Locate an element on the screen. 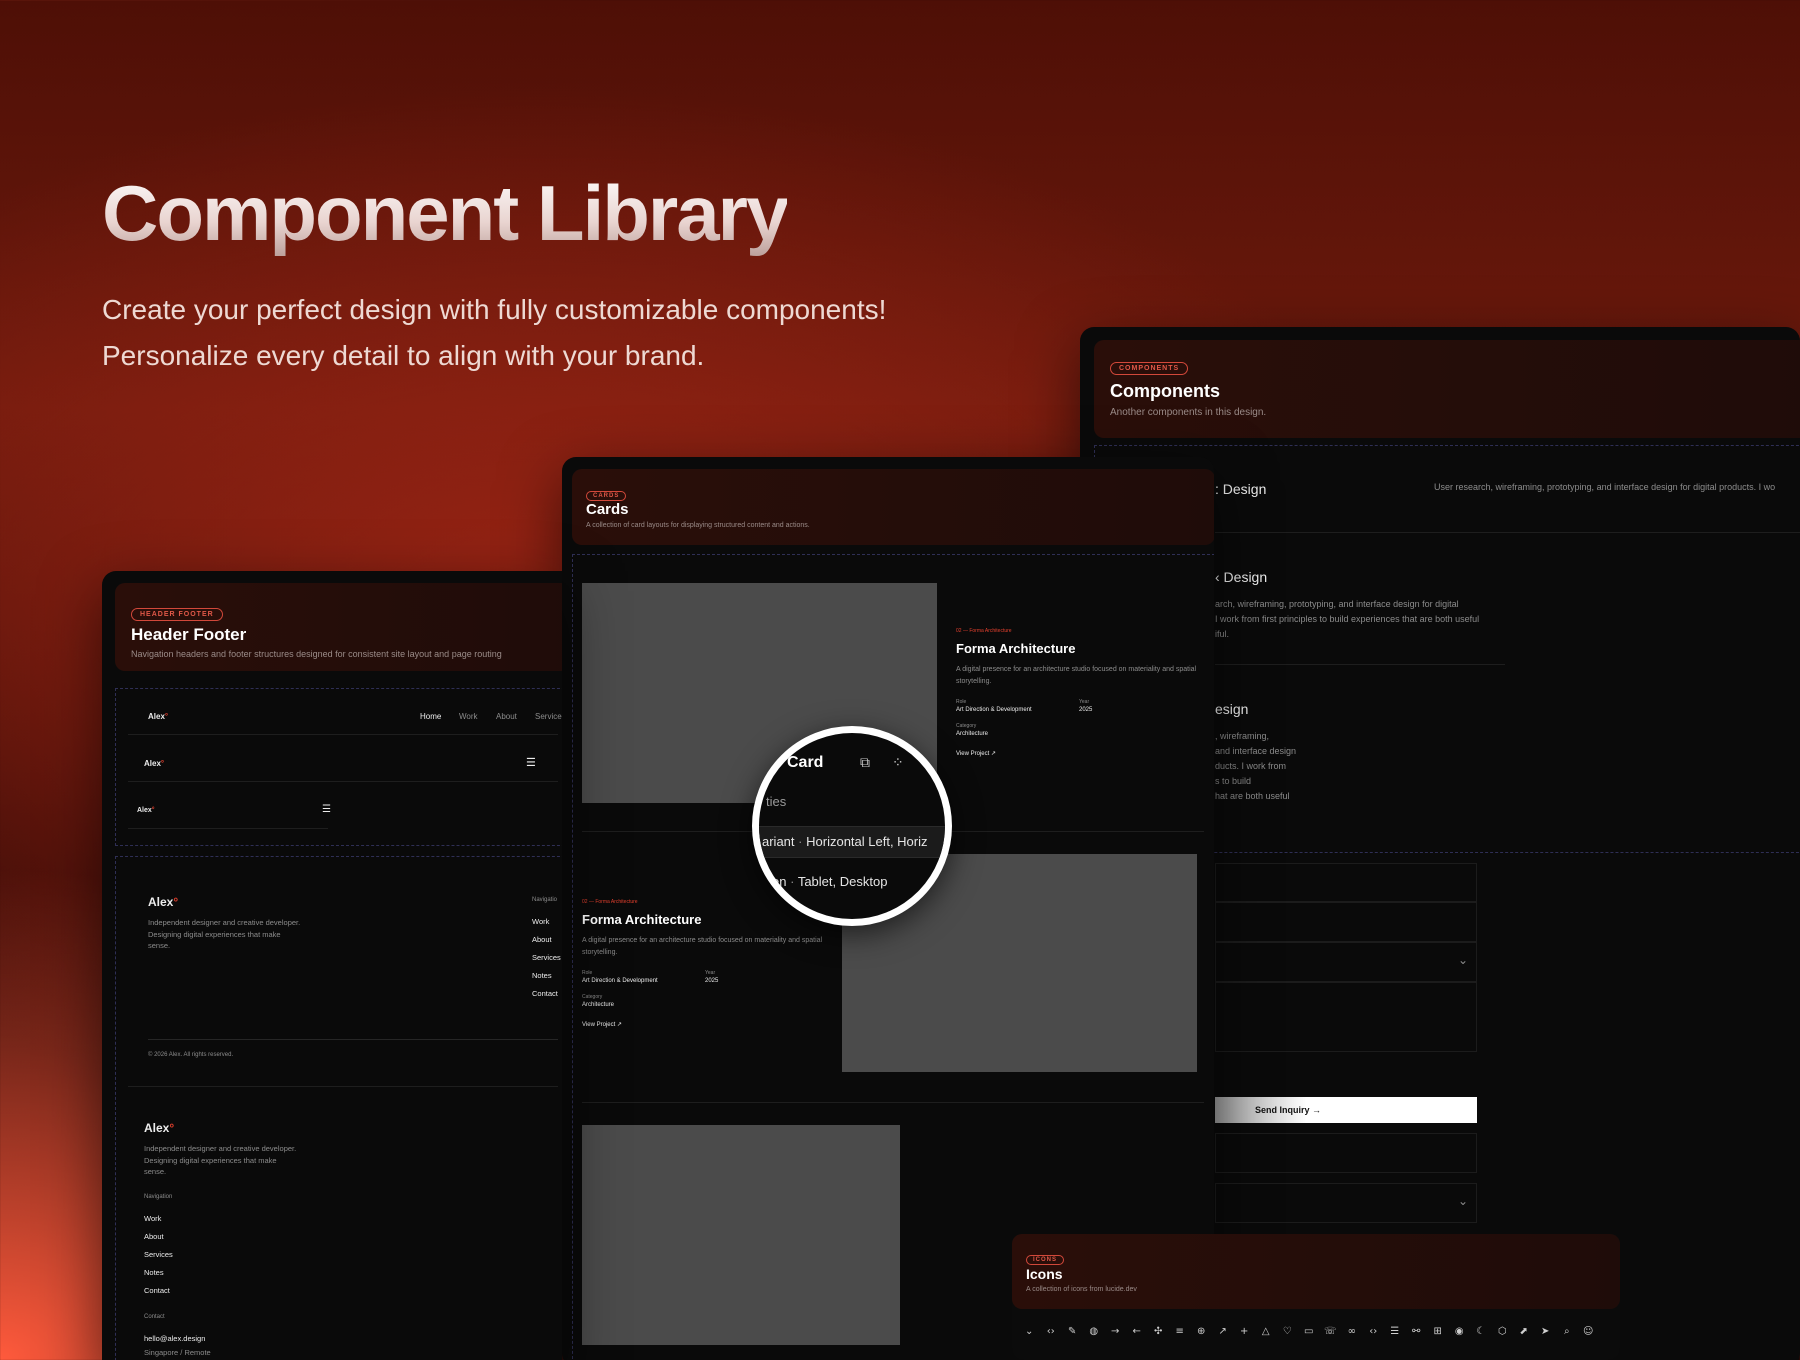 The image size is (1800, 1360). nav-service: Service is located at coordinates (548, 716).